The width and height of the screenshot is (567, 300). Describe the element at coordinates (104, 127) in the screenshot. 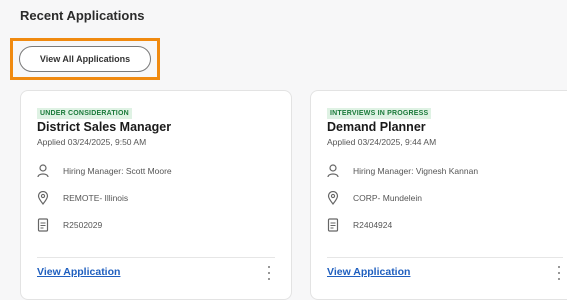

I see `job-title: District Sales Manager` at that location.